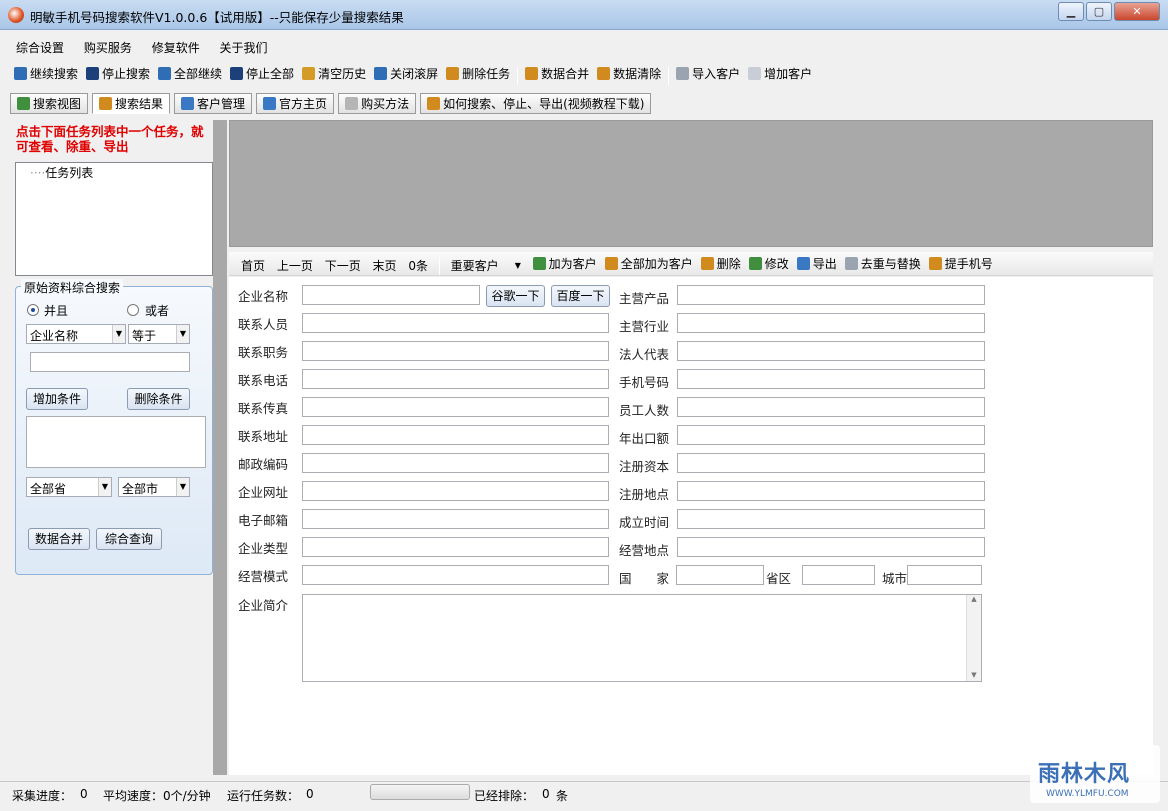 The height and width of the screenshot is (811, 1168). I want to click on toolbar-button-5: 关闭滚屏, so click(406, 73).